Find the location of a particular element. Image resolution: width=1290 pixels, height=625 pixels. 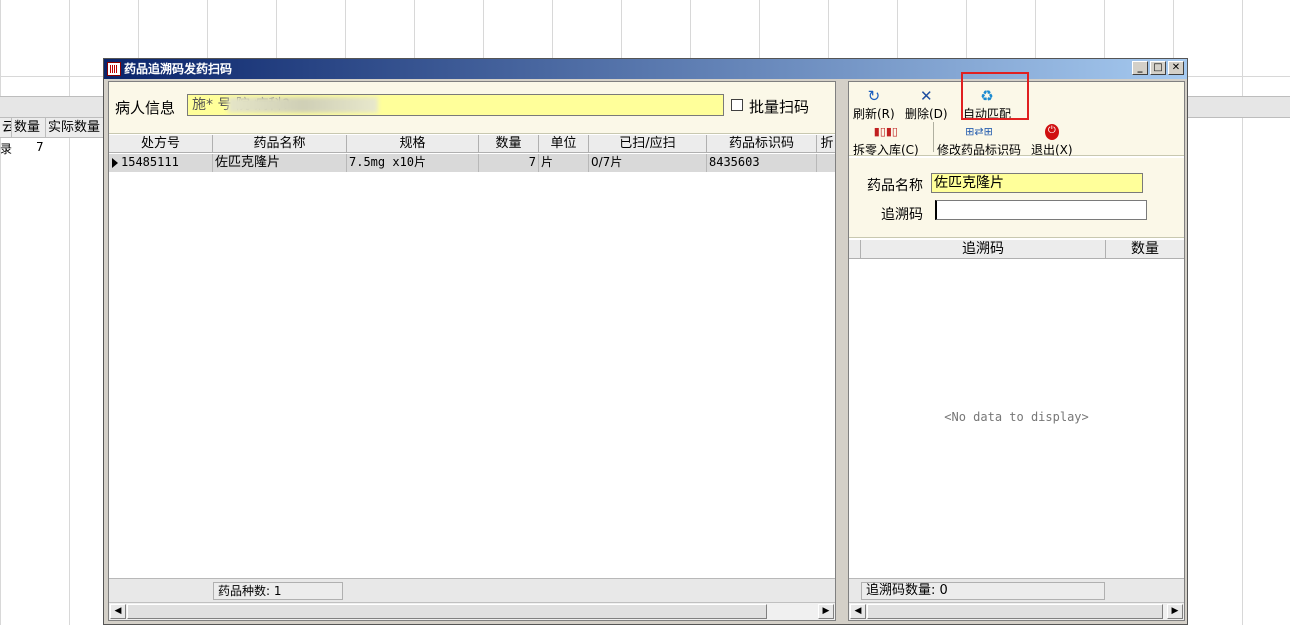

empty-grid-message: <No data to display> is located at coordinates (1016, 417).